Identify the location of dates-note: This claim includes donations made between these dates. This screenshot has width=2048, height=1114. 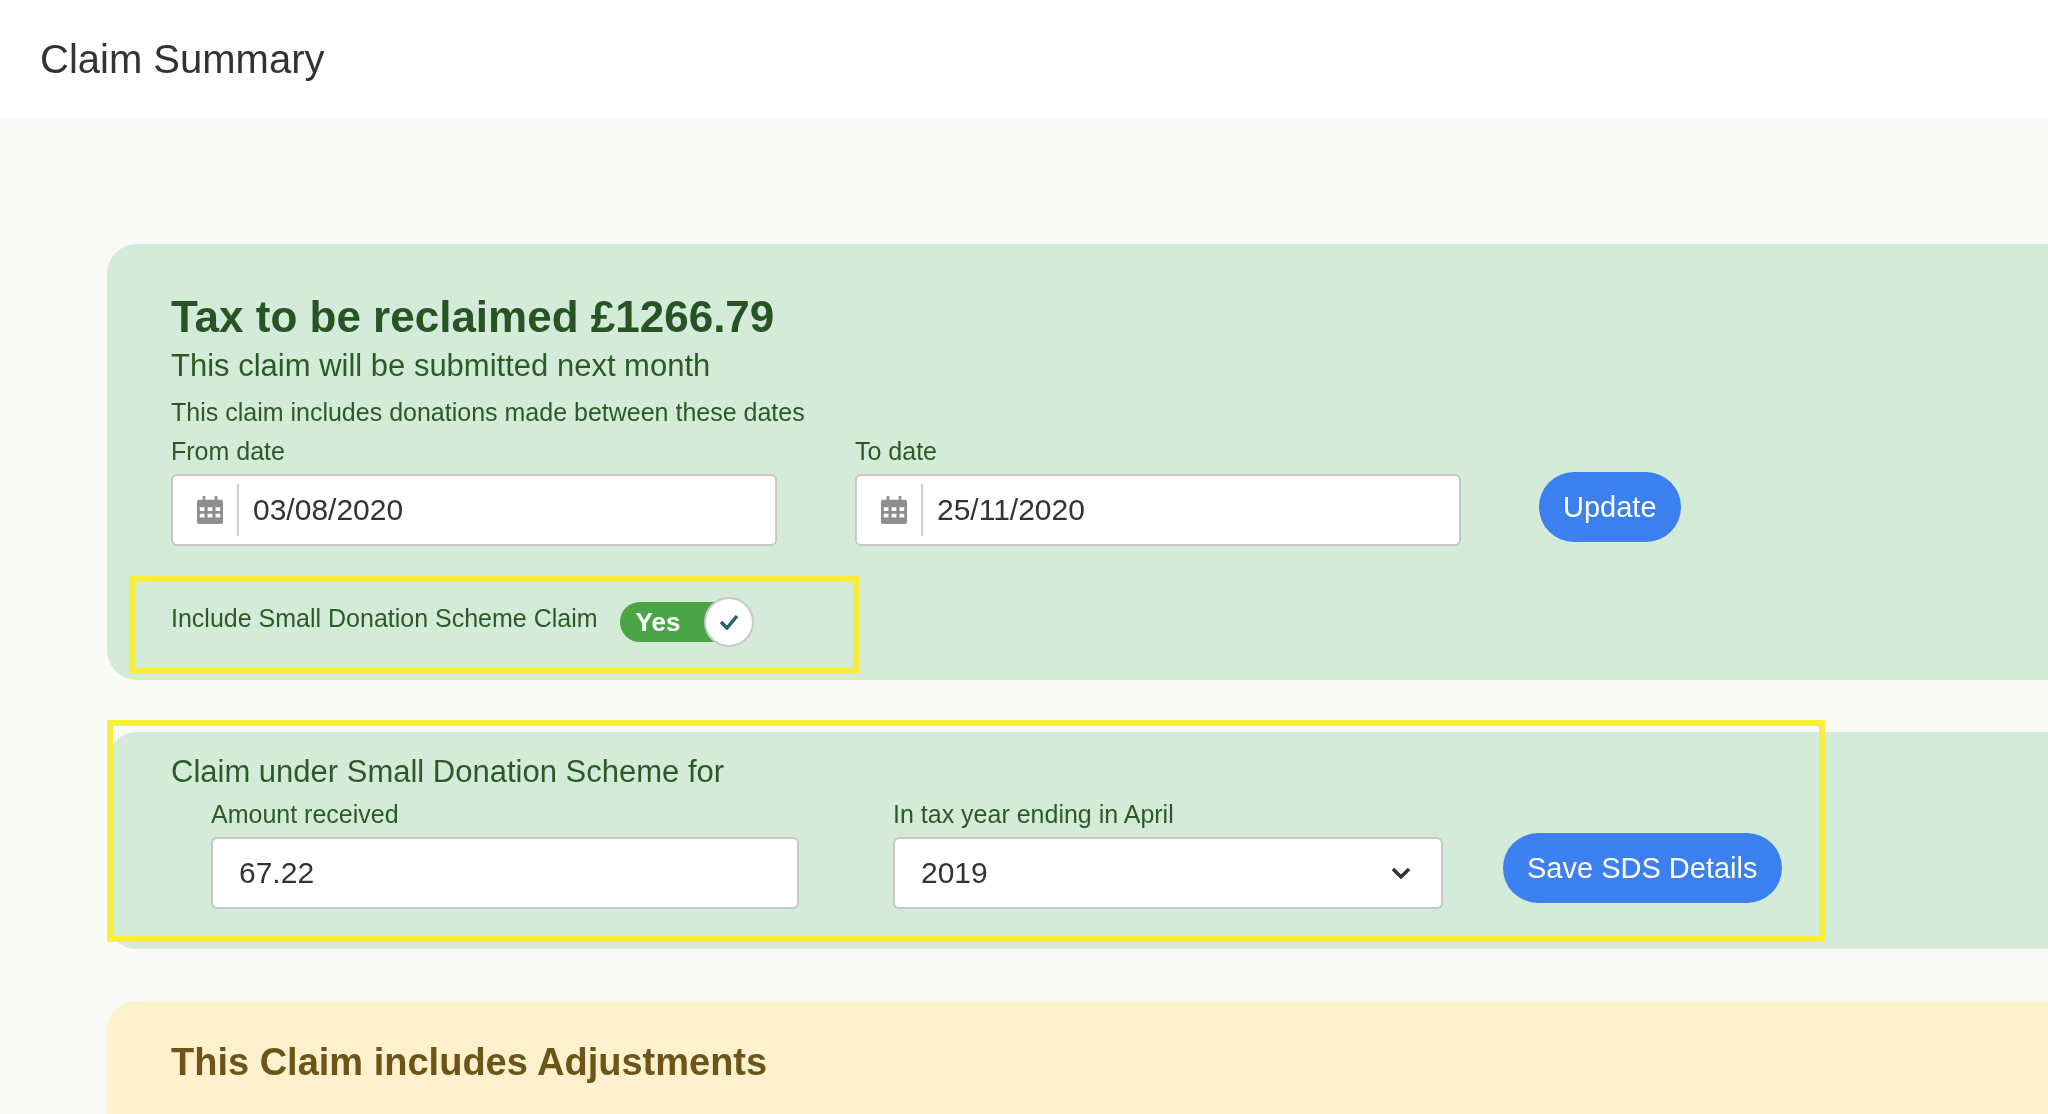
(488, 412).